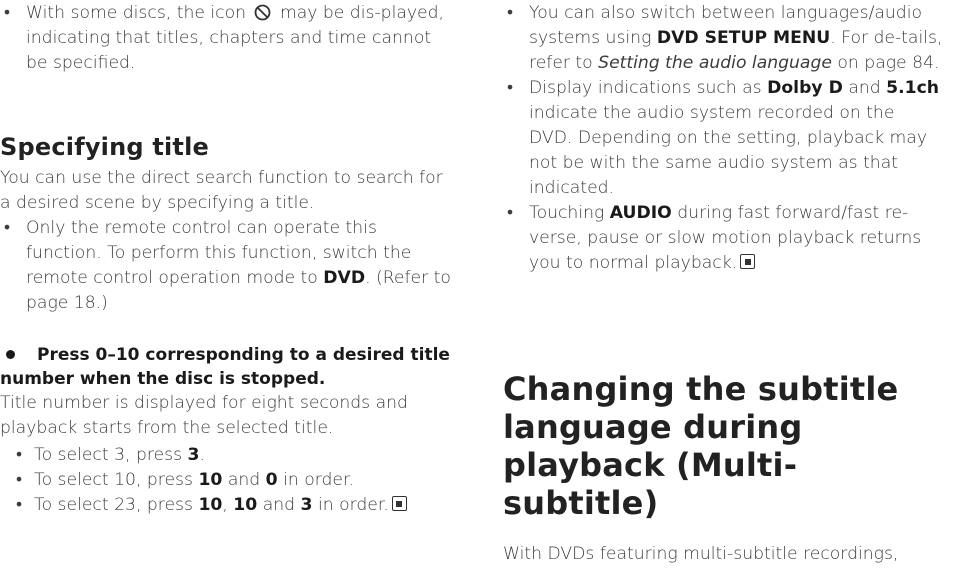  I want to click on prohibit-icon, so click(263, 12).